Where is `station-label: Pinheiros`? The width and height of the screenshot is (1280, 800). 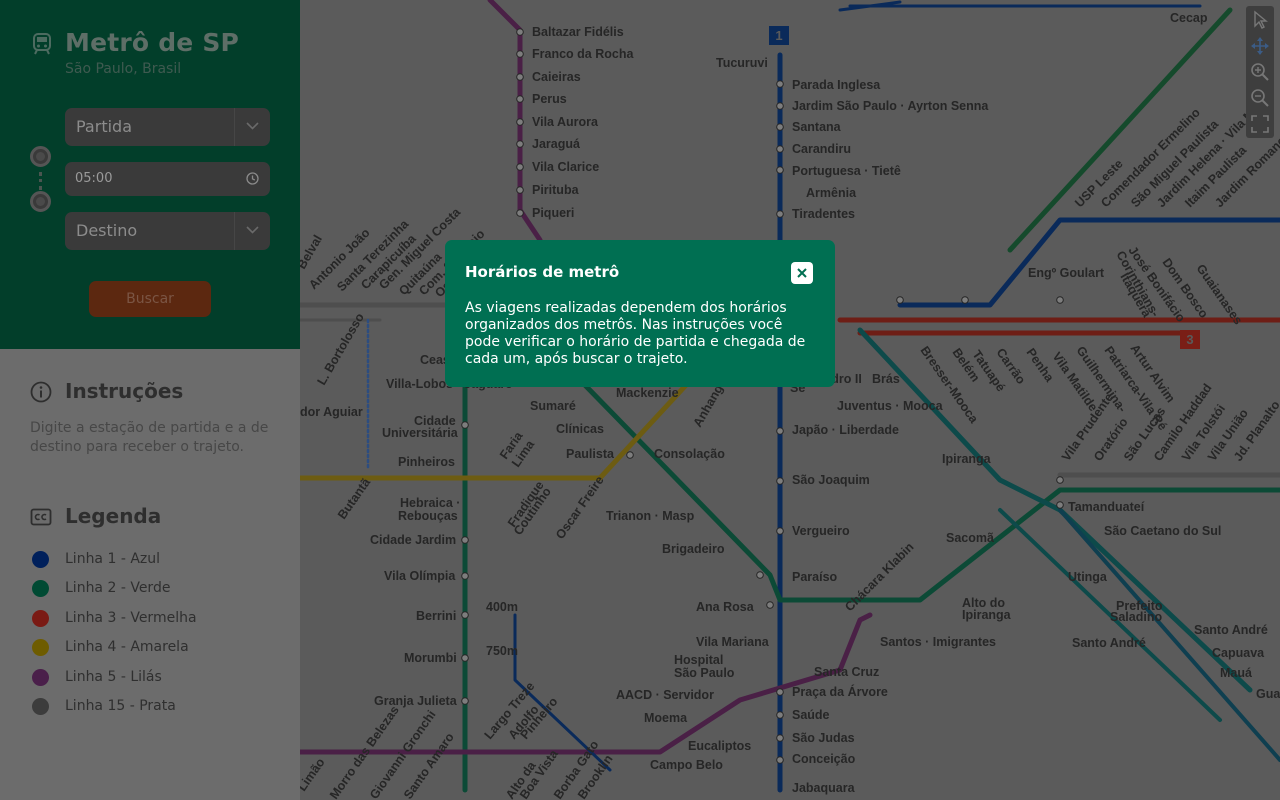
station-label: Pinheiros is located at coordinates (426, 462).